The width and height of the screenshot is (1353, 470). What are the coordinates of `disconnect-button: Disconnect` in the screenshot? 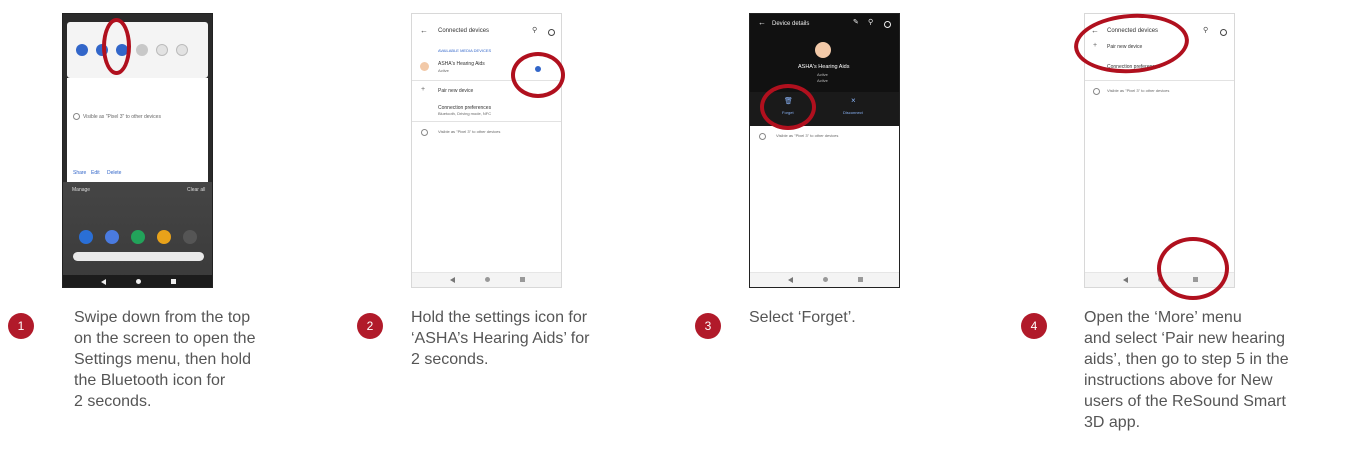 It's located at (853, 113).